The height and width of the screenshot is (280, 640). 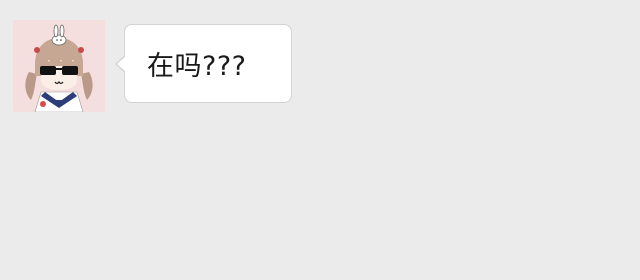 I want to click on message-bubble: 在吗???, so click(x=208, y=63).